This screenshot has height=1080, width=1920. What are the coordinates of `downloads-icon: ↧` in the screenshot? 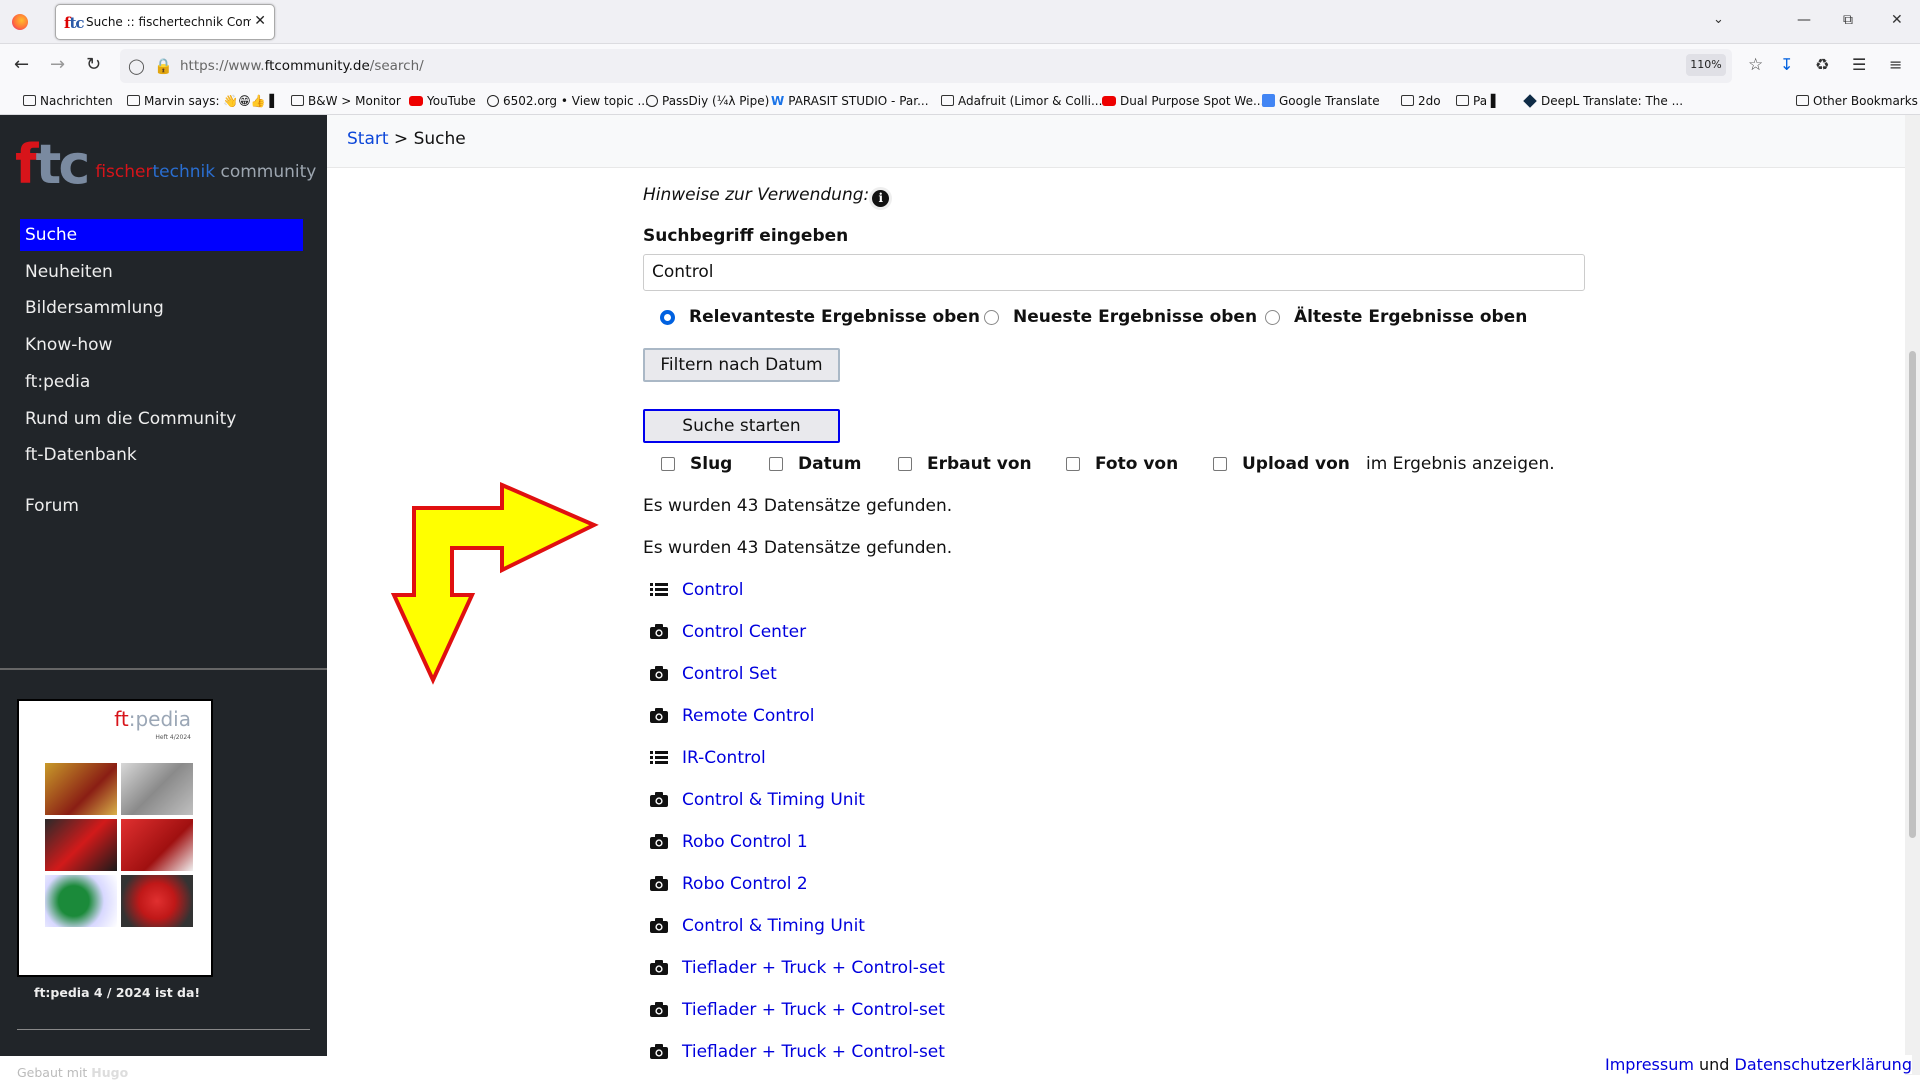 It's located at (1786, 64).